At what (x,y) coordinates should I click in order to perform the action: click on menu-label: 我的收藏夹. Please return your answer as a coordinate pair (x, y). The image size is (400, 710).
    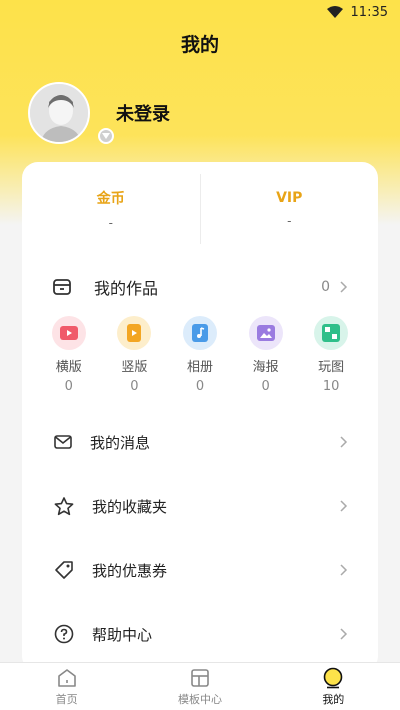
    Looking at the image, I should click on (130, 506).